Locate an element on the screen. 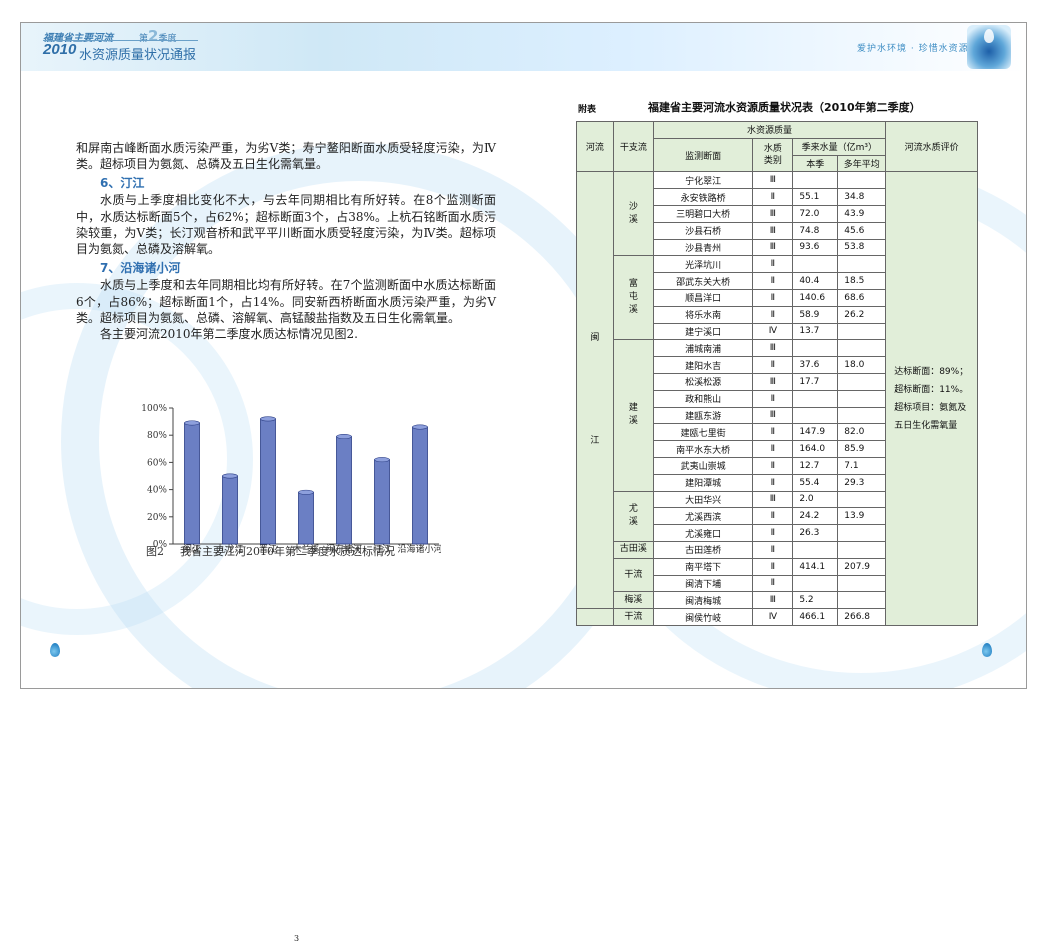 The width and height of the screenshot is (1047, 945). caption-text: 我省主要江河2010年第二季度水质达标情况 is located at coordinates (287, 551).